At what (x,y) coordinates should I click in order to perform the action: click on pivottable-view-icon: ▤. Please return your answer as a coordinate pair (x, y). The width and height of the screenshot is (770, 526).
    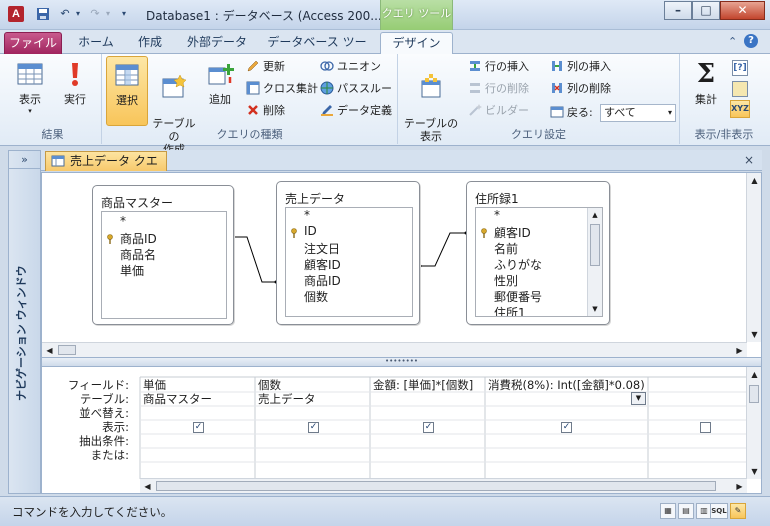
    Looking at the image, I should click on (686, 511).